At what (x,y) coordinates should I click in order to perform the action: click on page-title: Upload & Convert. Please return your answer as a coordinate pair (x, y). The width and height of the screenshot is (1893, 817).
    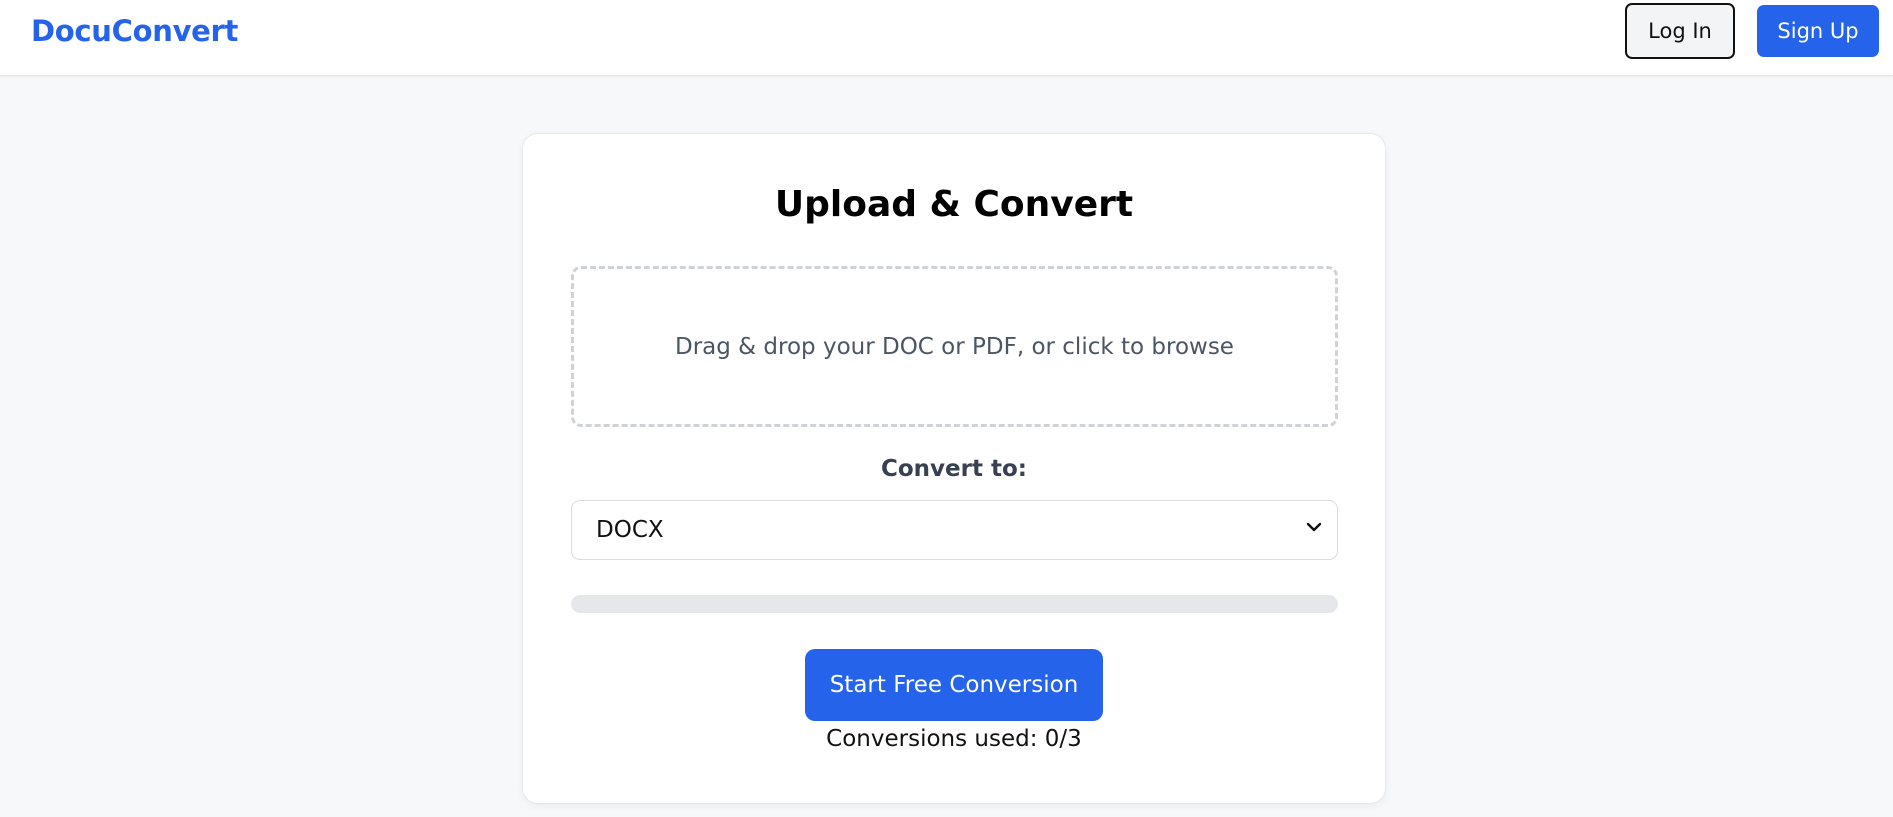
    Looking at the image, I should click on (954, 204).